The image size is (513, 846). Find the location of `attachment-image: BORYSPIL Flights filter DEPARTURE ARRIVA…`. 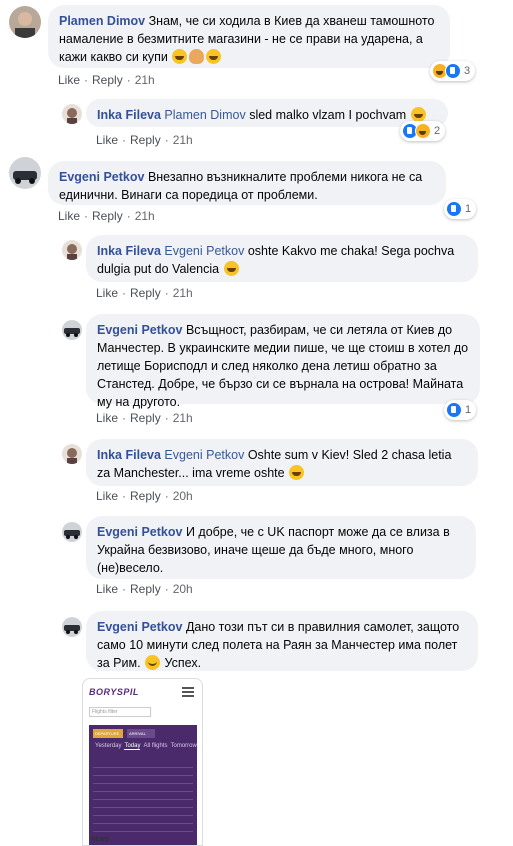

attachment-image: BORYSPIL Flights filter DEPARTURE ARRIVA… is located at coordinates (142, 762).